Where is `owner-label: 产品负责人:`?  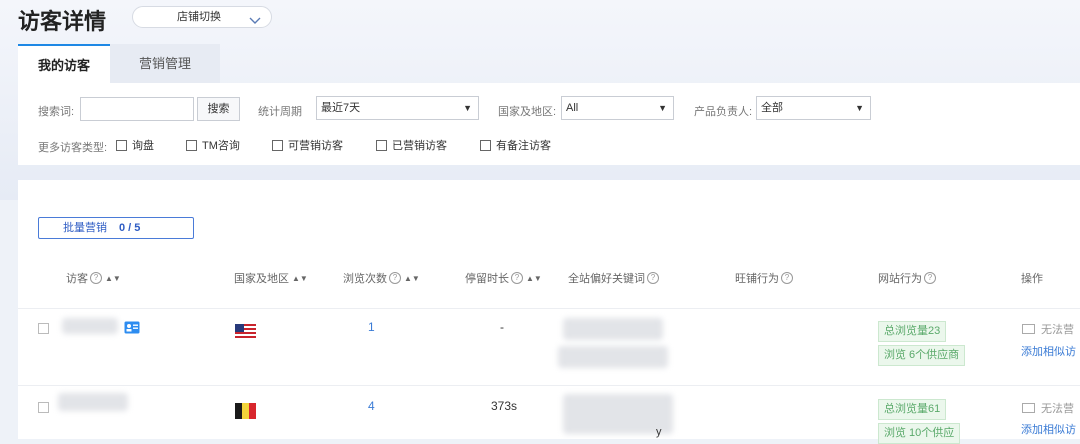
owner-label: 产品负责人: is located at coordinates (723, 112).